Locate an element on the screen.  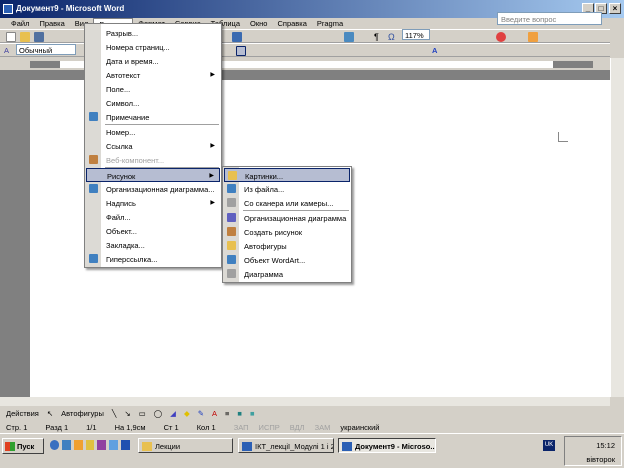
web-icon is located at coordinates (237, 37).